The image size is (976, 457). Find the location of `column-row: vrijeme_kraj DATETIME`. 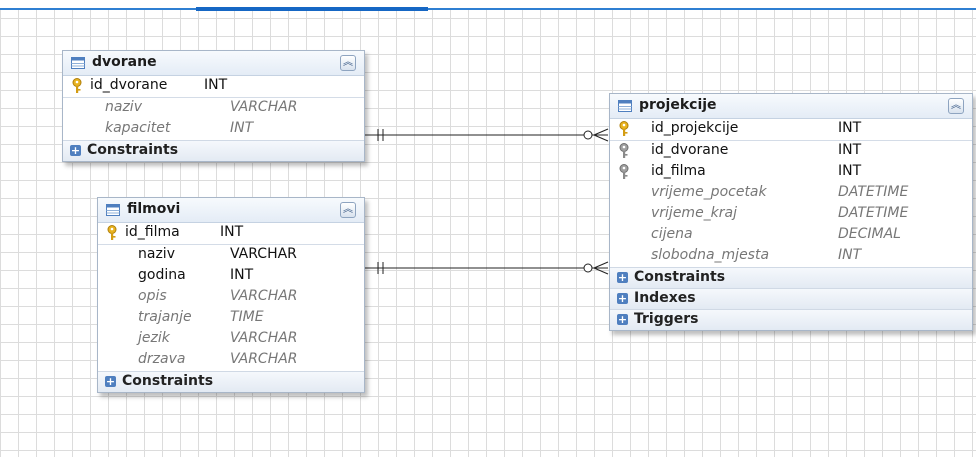

column-row: vrijeme_kraj DATETIME is located at coordinates (791, 214).